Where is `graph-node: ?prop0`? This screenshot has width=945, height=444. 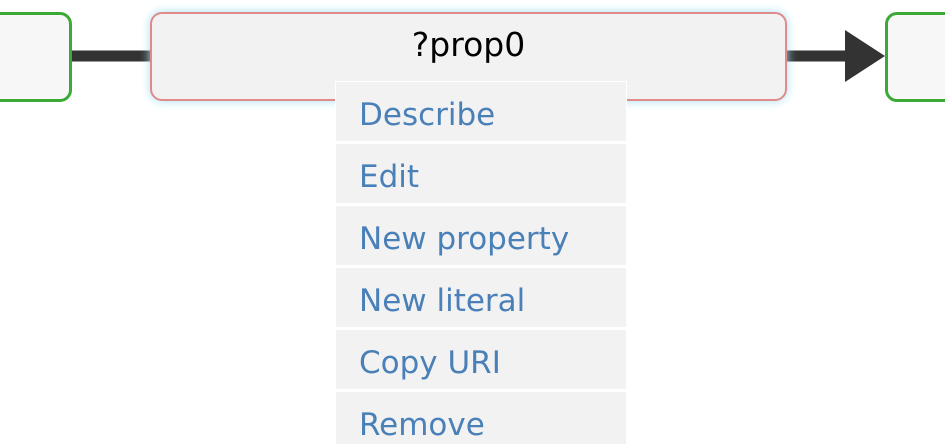 graph-node: ?prop0 is located at coordinates (468, 56).